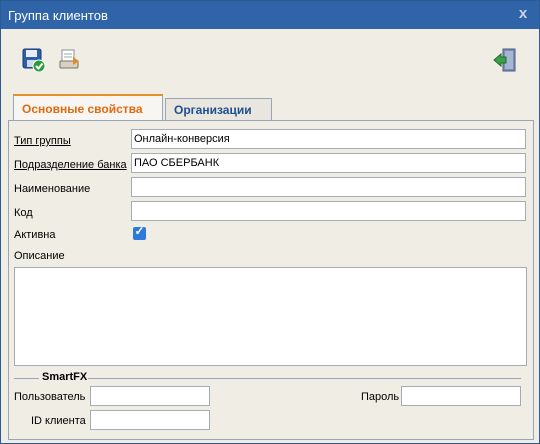 This screenshot has width=540, height=444. Describe the element at coordinates (35, 235) in the screenshot. I see `active-label: Активна` at that location.